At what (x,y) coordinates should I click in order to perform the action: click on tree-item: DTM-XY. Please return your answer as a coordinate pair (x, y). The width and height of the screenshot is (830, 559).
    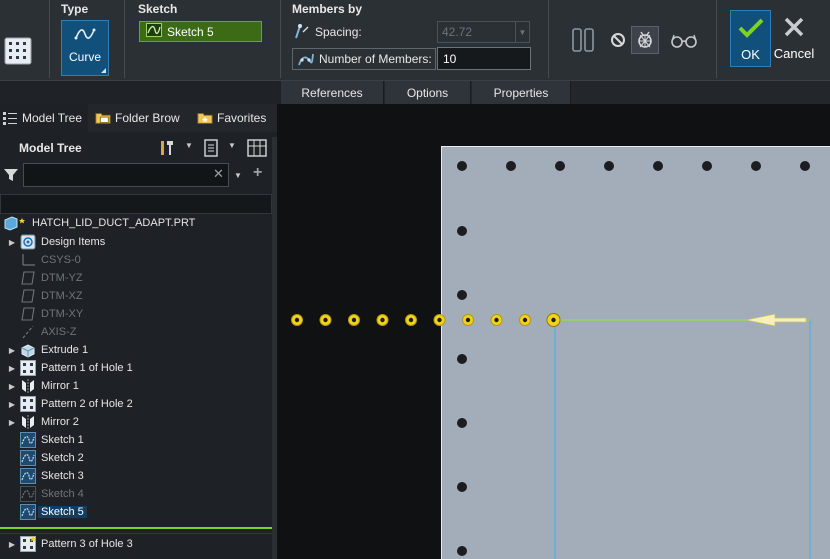
    Looking at the image, I should click on (45, 314).